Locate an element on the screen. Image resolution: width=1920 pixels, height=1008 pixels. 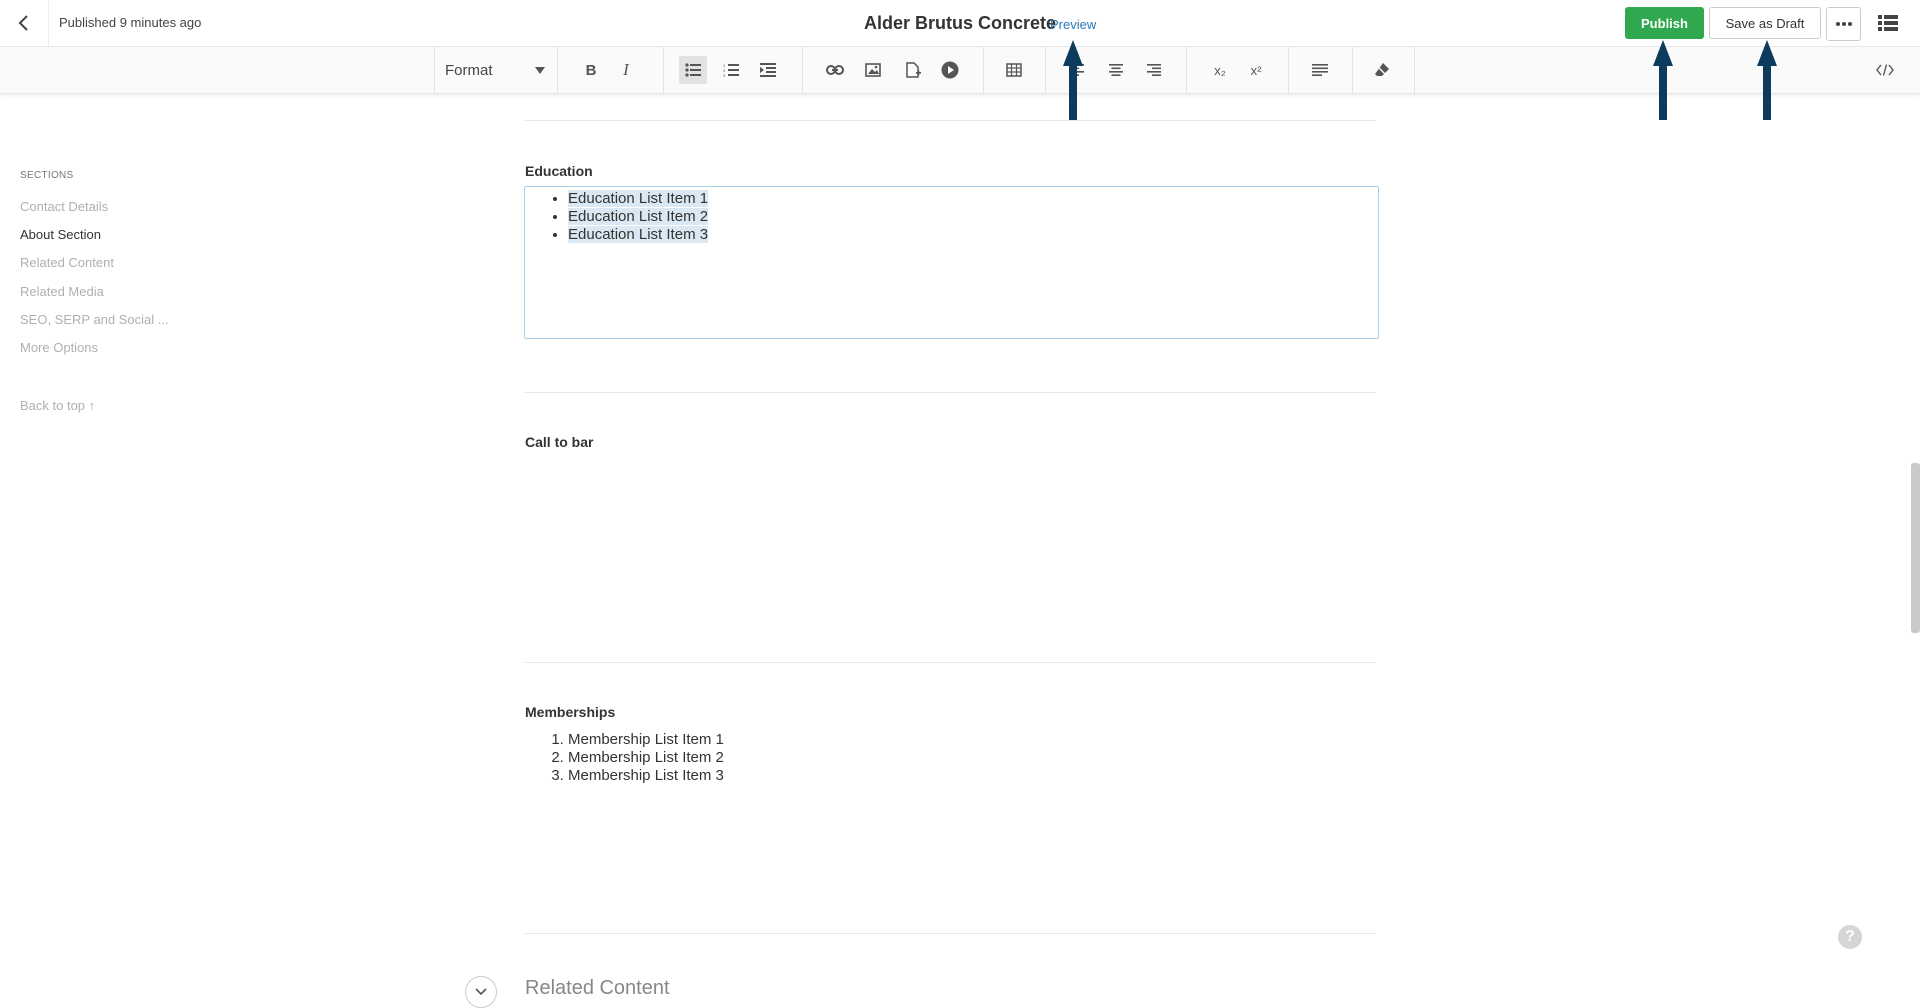
ellipsis-icon is located at coordinates (1843, 24).